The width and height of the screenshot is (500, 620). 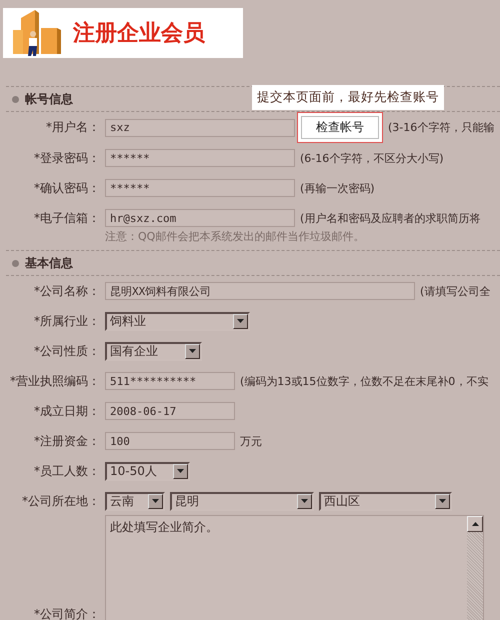 I want to click on field-label: *注册资金：, so click(x=66, y=441).